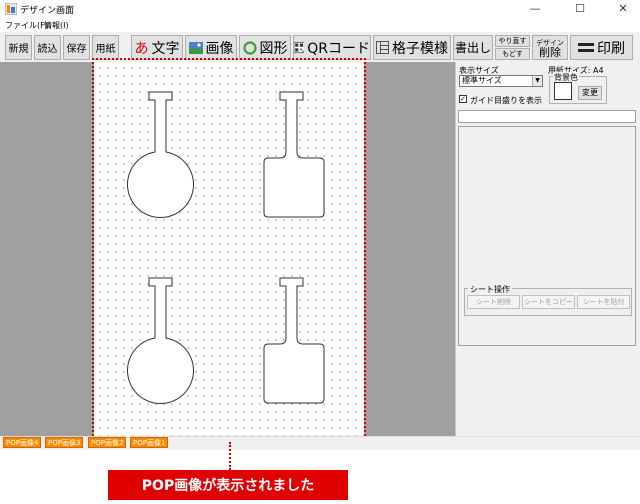  Describe the element at coordinates (550, 52) in the screenshot. I see `delete-label: 削除` at that location.